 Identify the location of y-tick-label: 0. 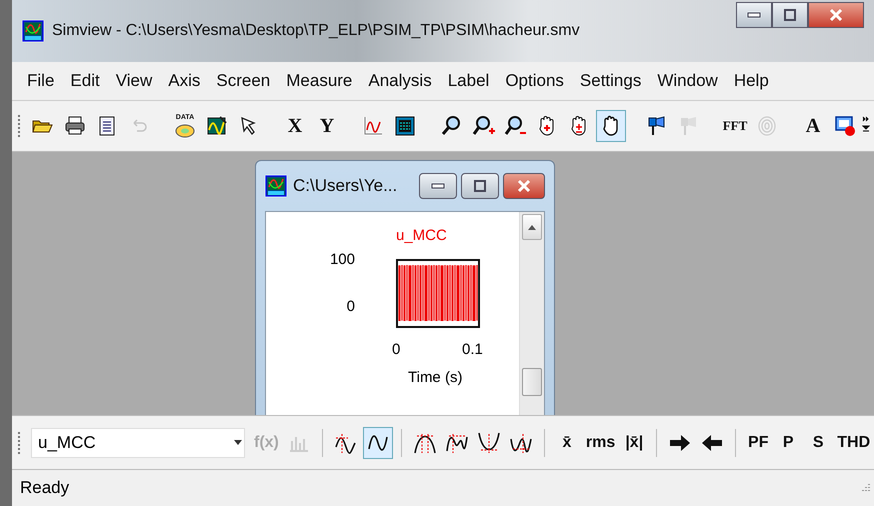
(350, 306).